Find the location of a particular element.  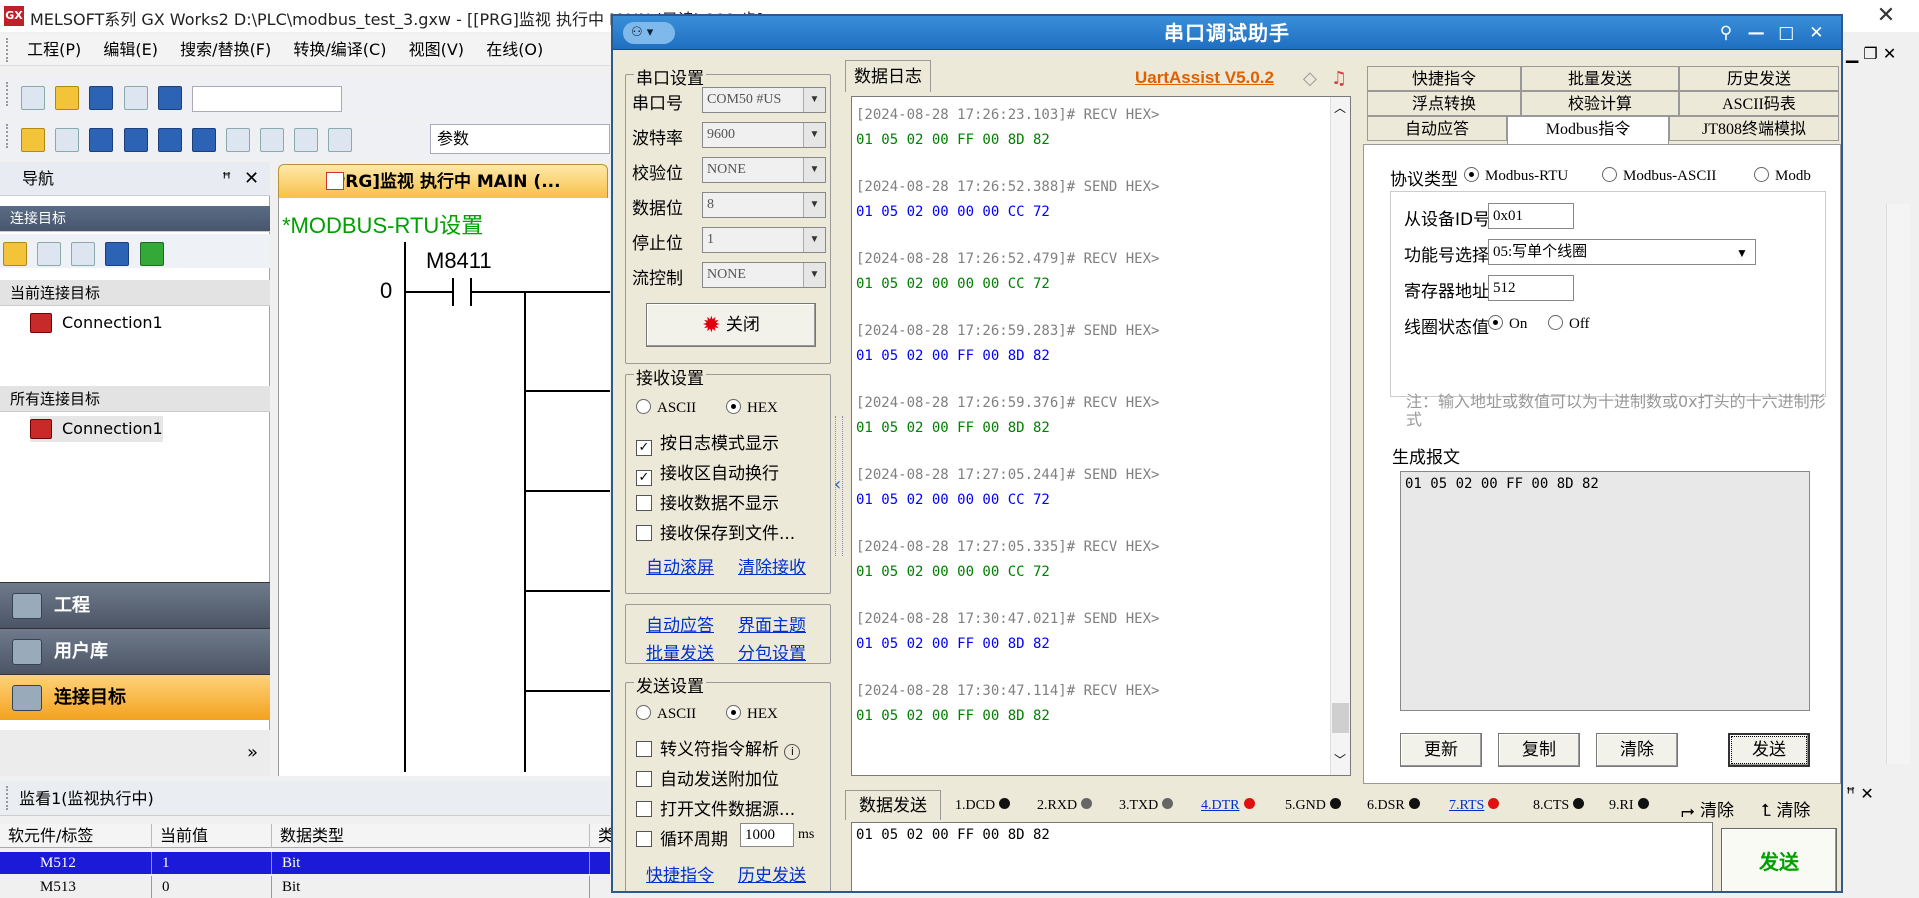

toolbar2-grip is located at coordinates (8, 136).